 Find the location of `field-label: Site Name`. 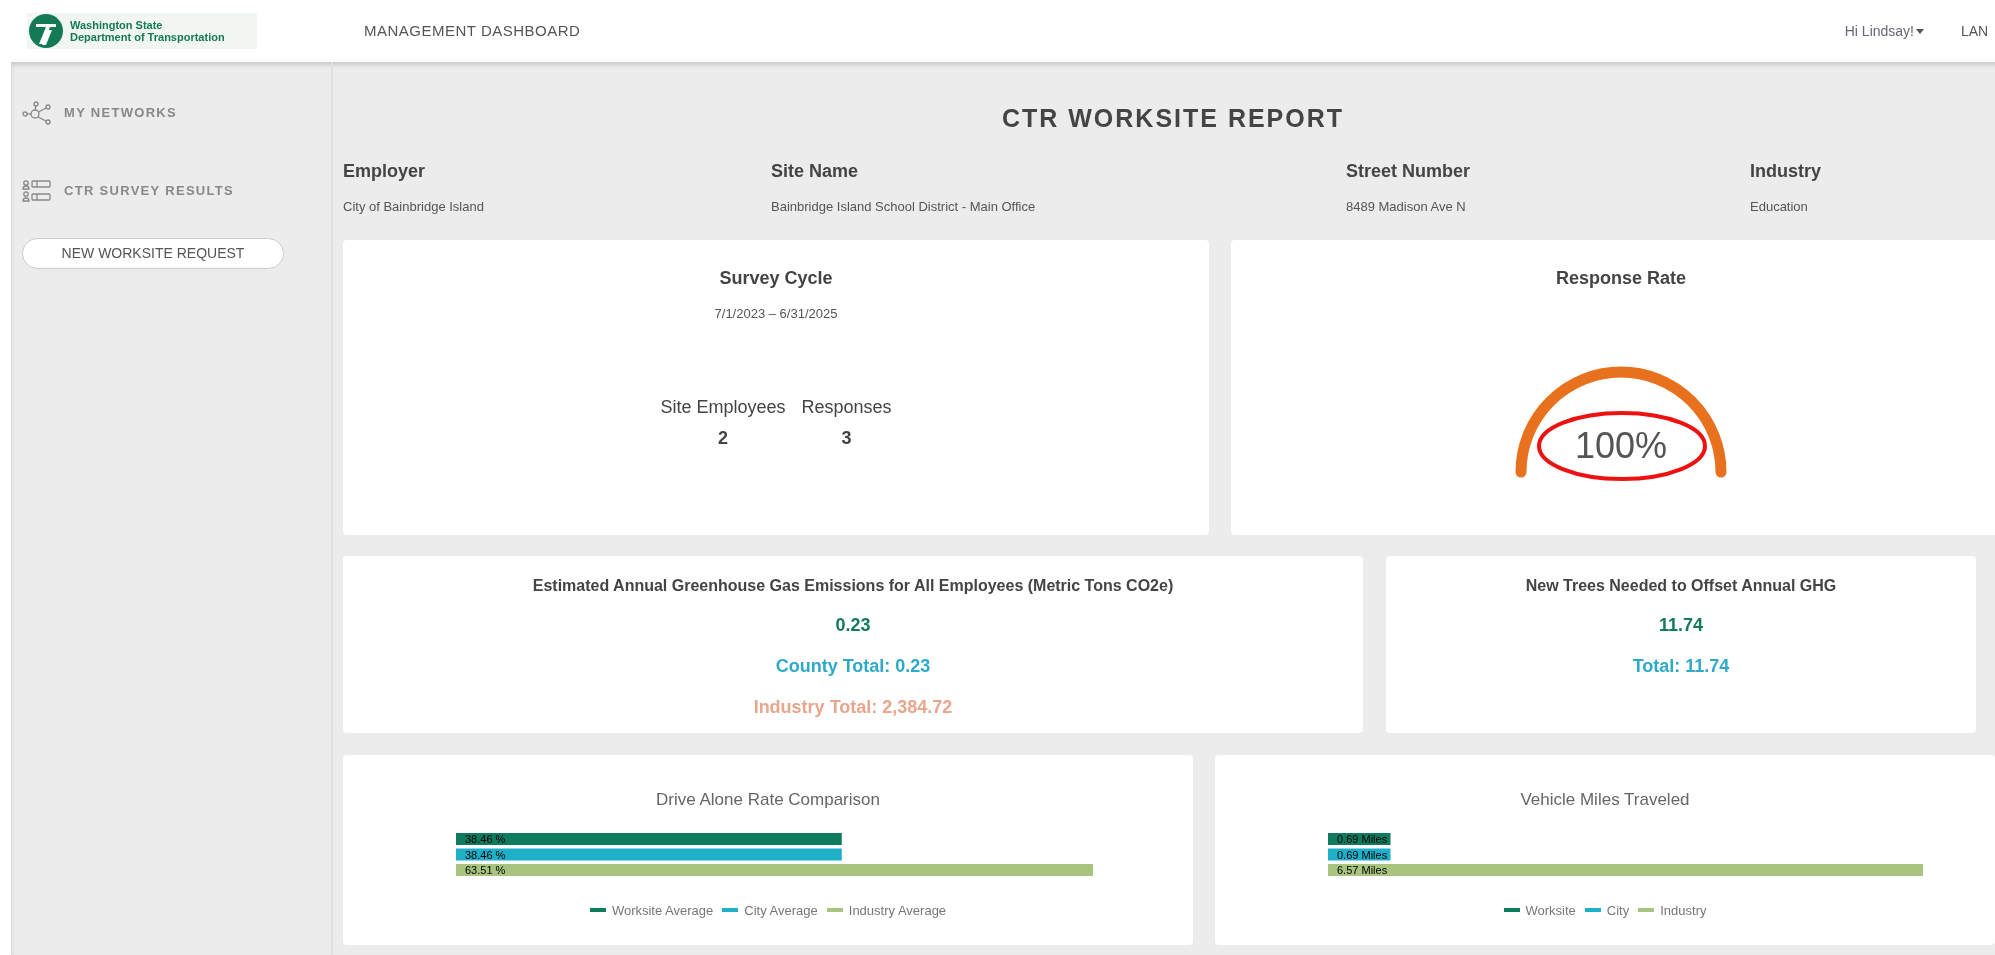

field-label: Site Name is located at coordinates (815, 171).